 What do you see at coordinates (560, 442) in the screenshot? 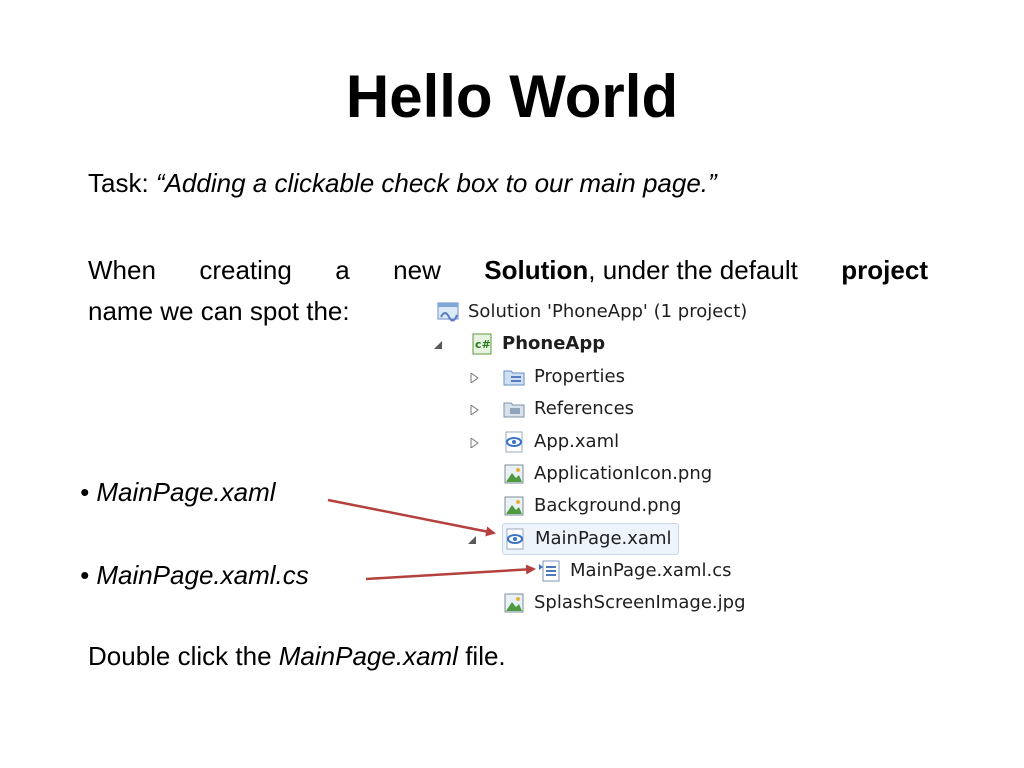
I see `tree-item-app-xaml: App.xaml` at bounding box center [560, 442].